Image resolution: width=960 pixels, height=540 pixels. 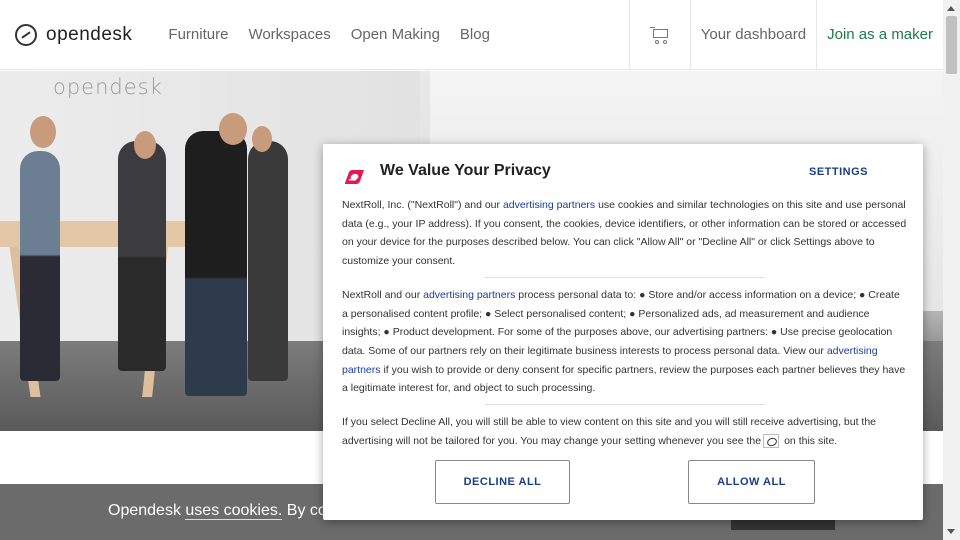 What do you see at coordinates (339, 34) in the screenshot?
I see `main-nav: Furniture Workspaces Open Making Blog` at bounding box center [339, 34].